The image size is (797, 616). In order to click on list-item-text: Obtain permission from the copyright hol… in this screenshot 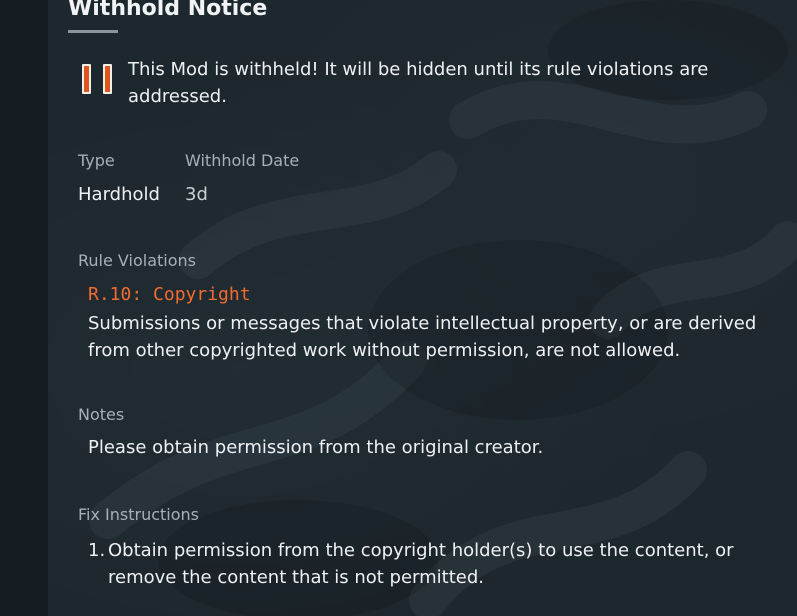, I will do `click(421, 564)`.